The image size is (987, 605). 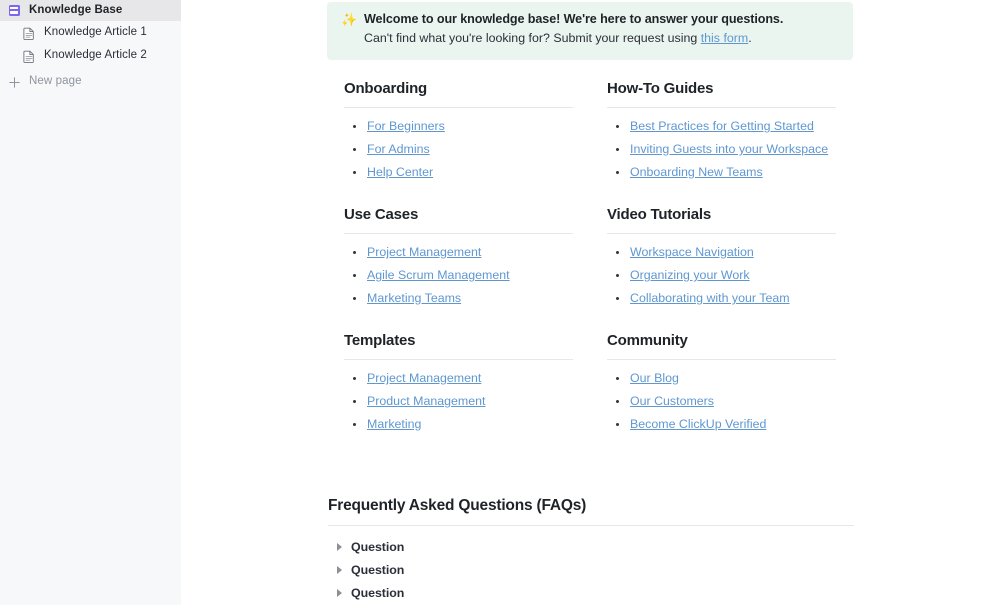 What do you see at coordinates (394, 424) in the screenshot?
I see `section-link: Marketing` at bounding box center [394, 424].